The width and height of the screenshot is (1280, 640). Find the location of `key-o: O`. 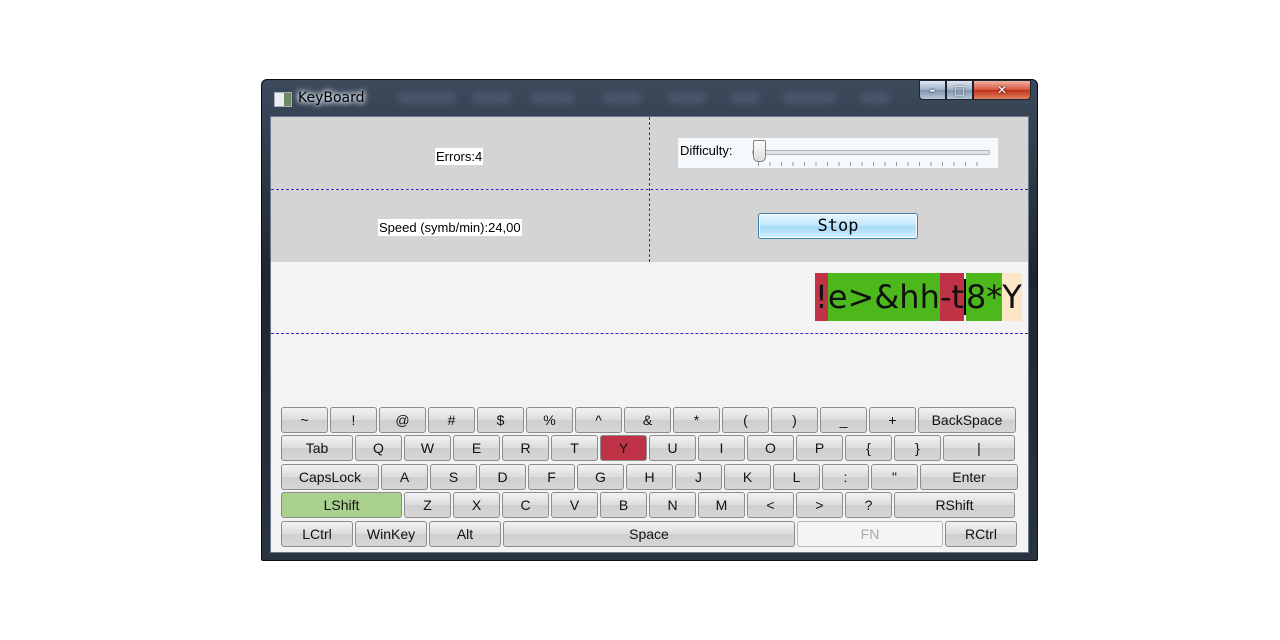

key-o: O is located at coordinates (770, 448).